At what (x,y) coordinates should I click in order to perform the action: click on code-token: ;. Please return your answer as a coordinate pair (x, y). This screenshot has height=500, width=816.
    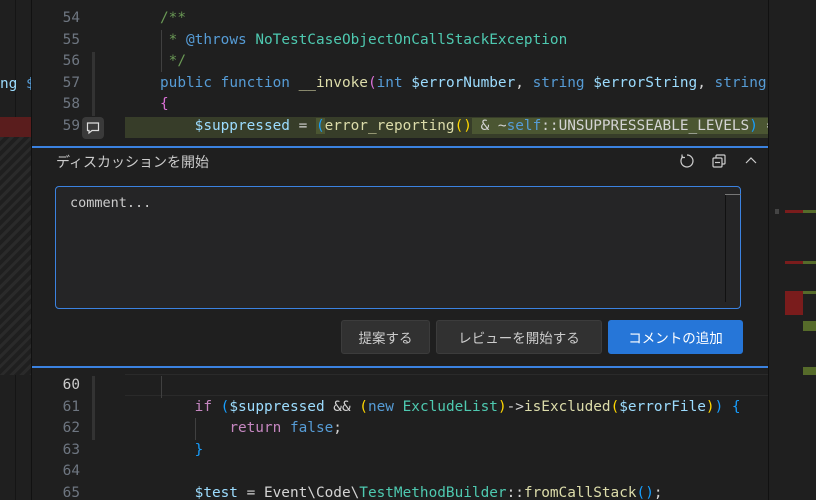
    Looking at the image, I should click on (337, 428).